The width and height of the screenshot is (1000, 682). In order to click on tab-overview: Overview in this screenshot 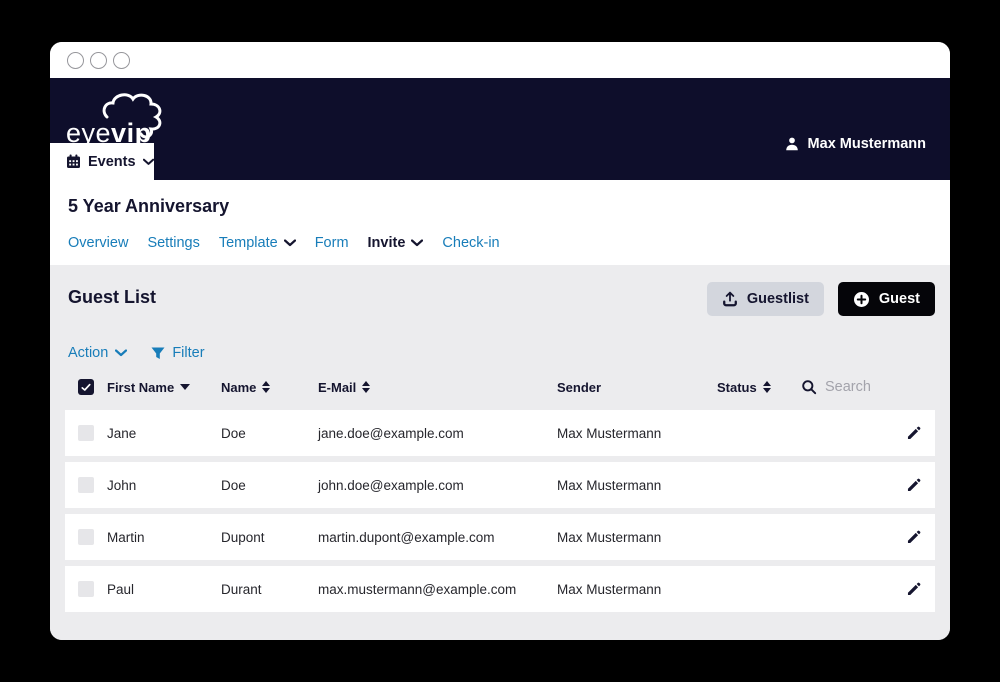, I will do `click(98, 243)`.